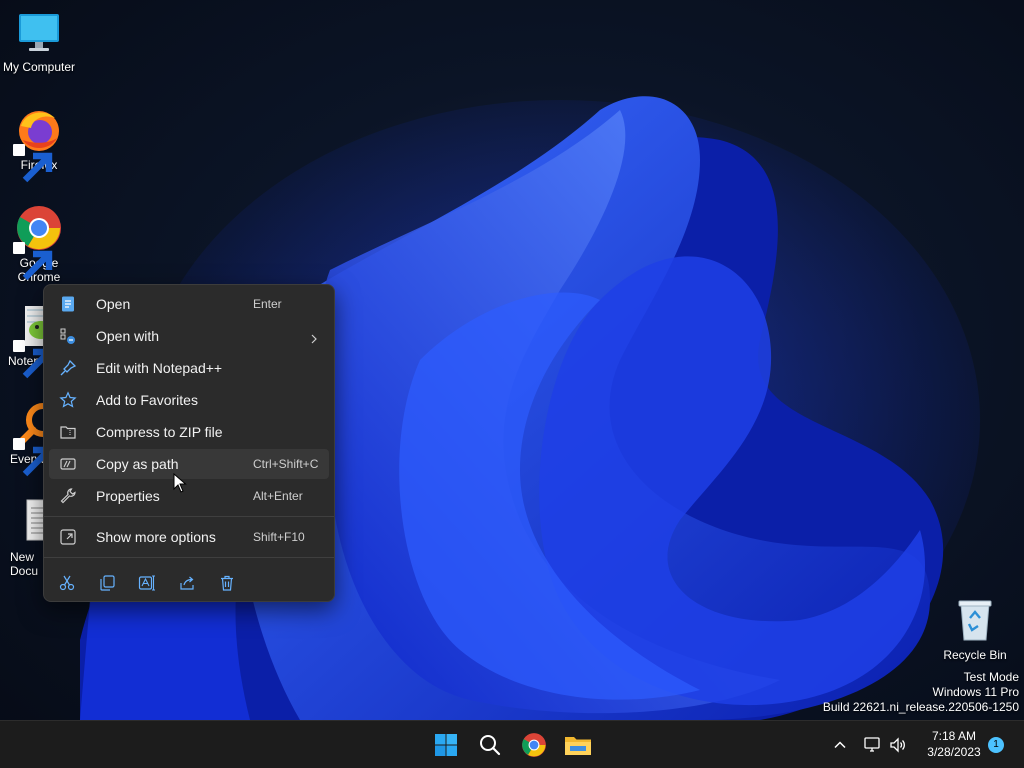 The height and width of the screenshot is (768, 1024). Describe the element at coordinates (68, 400) in the screenshot. I see `star-icon` at that location.